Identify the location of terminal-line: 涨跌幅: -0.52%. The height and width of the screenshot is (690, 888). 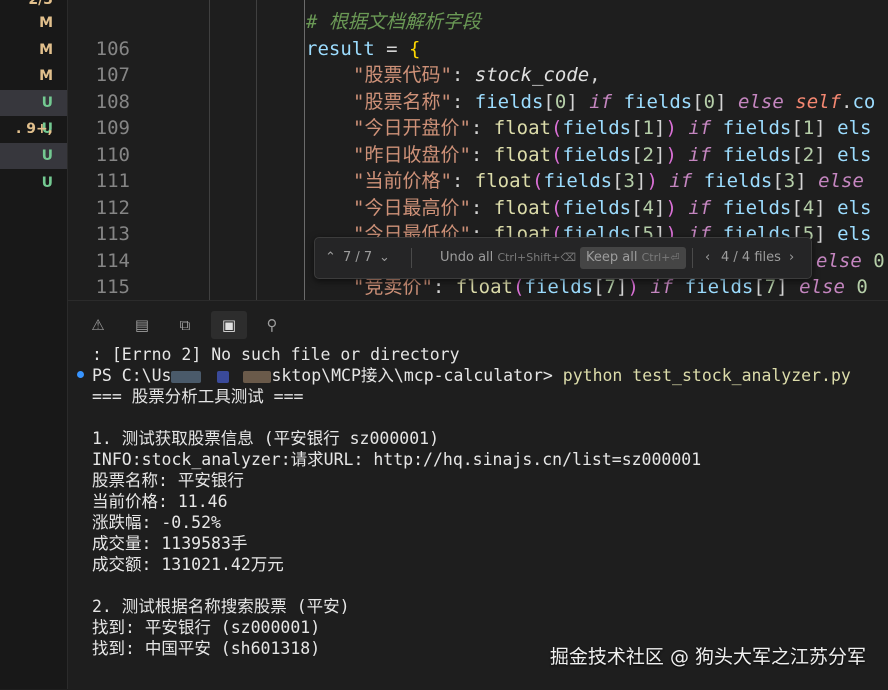
(156, 522).